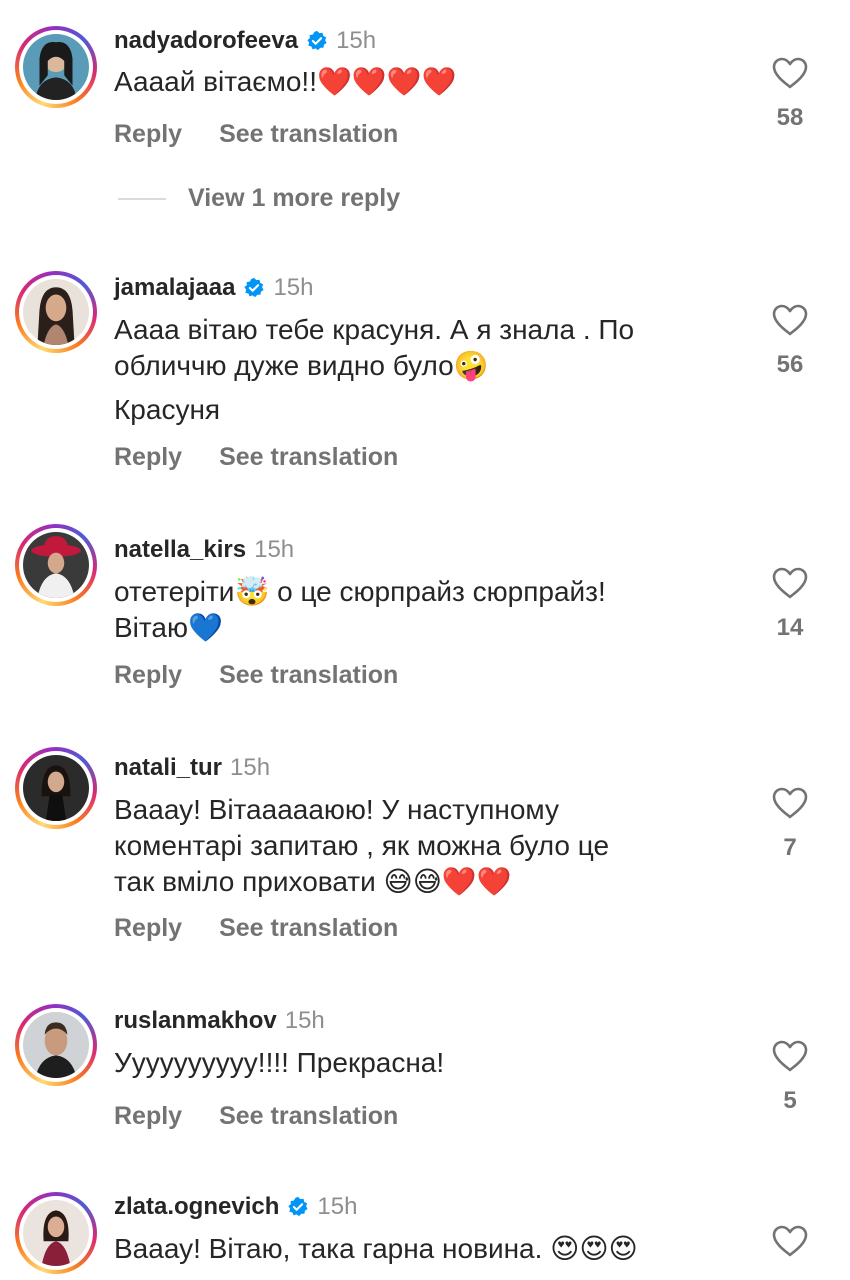 The width and height of the screenshot is (850, 1280). What do you see at coordinates (180, 550) in the screenshot?
I see `username: natella_kirs` at bounding box center [180, 550].